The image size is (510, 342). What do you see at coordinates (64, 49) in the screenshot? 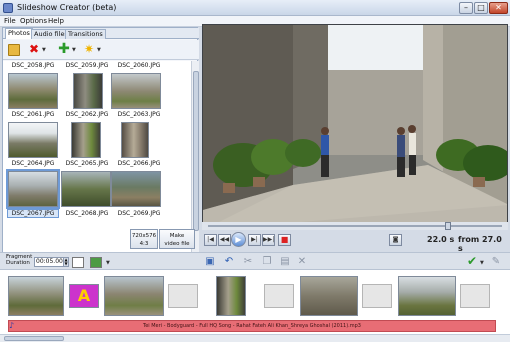
I see `add-icon: ✚` at bounding box center [64, 49].